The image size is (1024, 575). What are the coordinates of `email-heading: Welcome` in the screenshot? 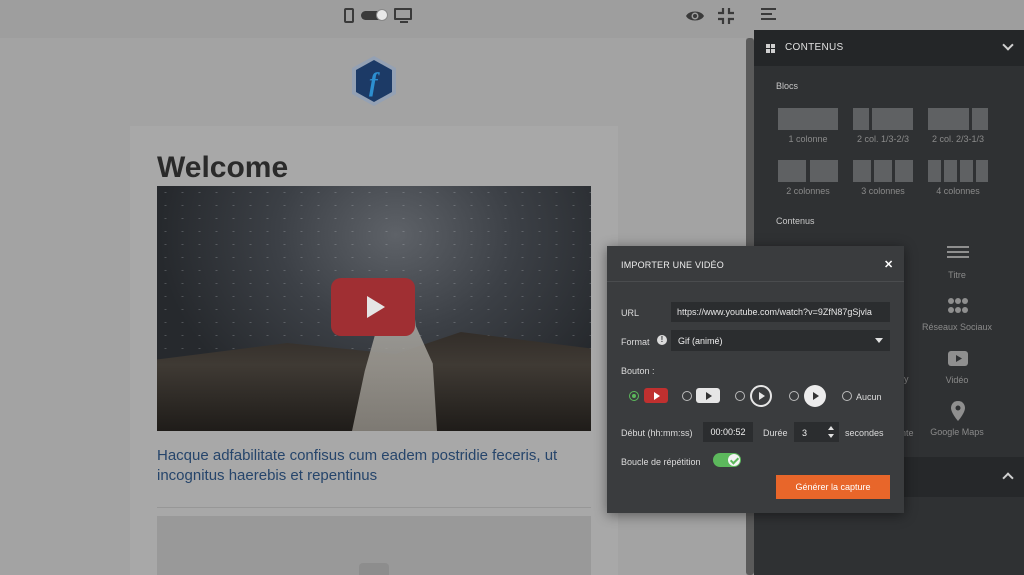 It's located at (222, 168).